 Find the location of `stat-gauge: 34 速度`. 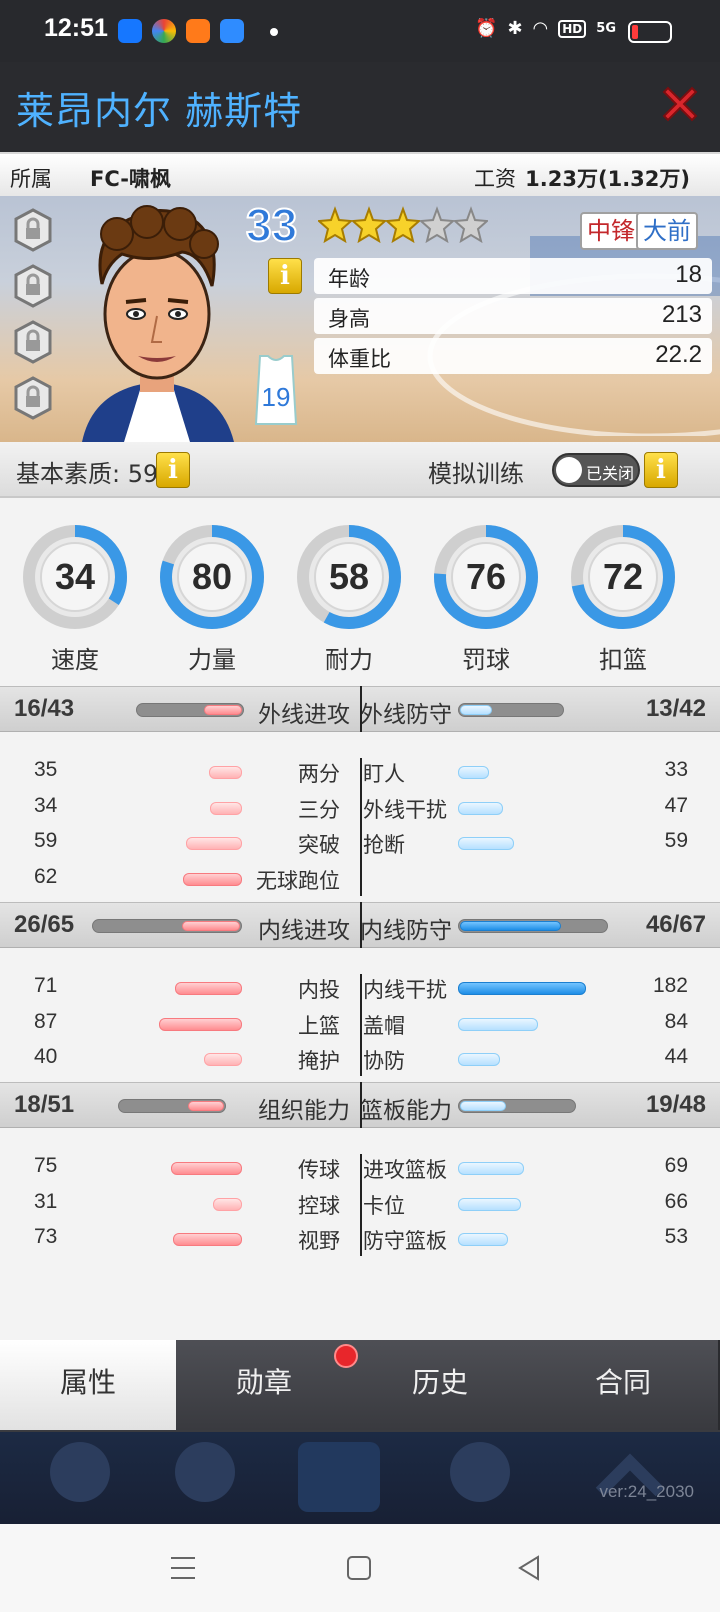

stat-gauge: 34 速度 is located at coordinates (75, 598).